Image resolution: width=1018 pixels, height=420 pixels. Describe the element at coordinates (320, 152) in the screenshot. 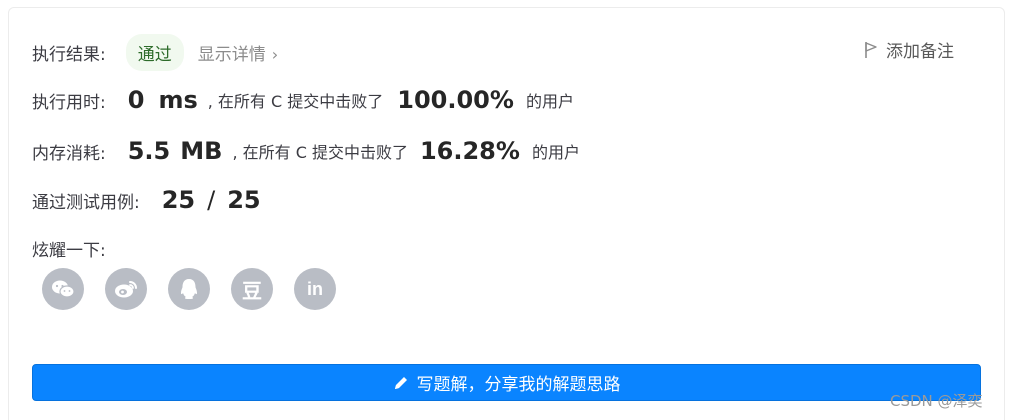

I see `memory-beat-text: , 在所有 C 提交中击败了` at that location.